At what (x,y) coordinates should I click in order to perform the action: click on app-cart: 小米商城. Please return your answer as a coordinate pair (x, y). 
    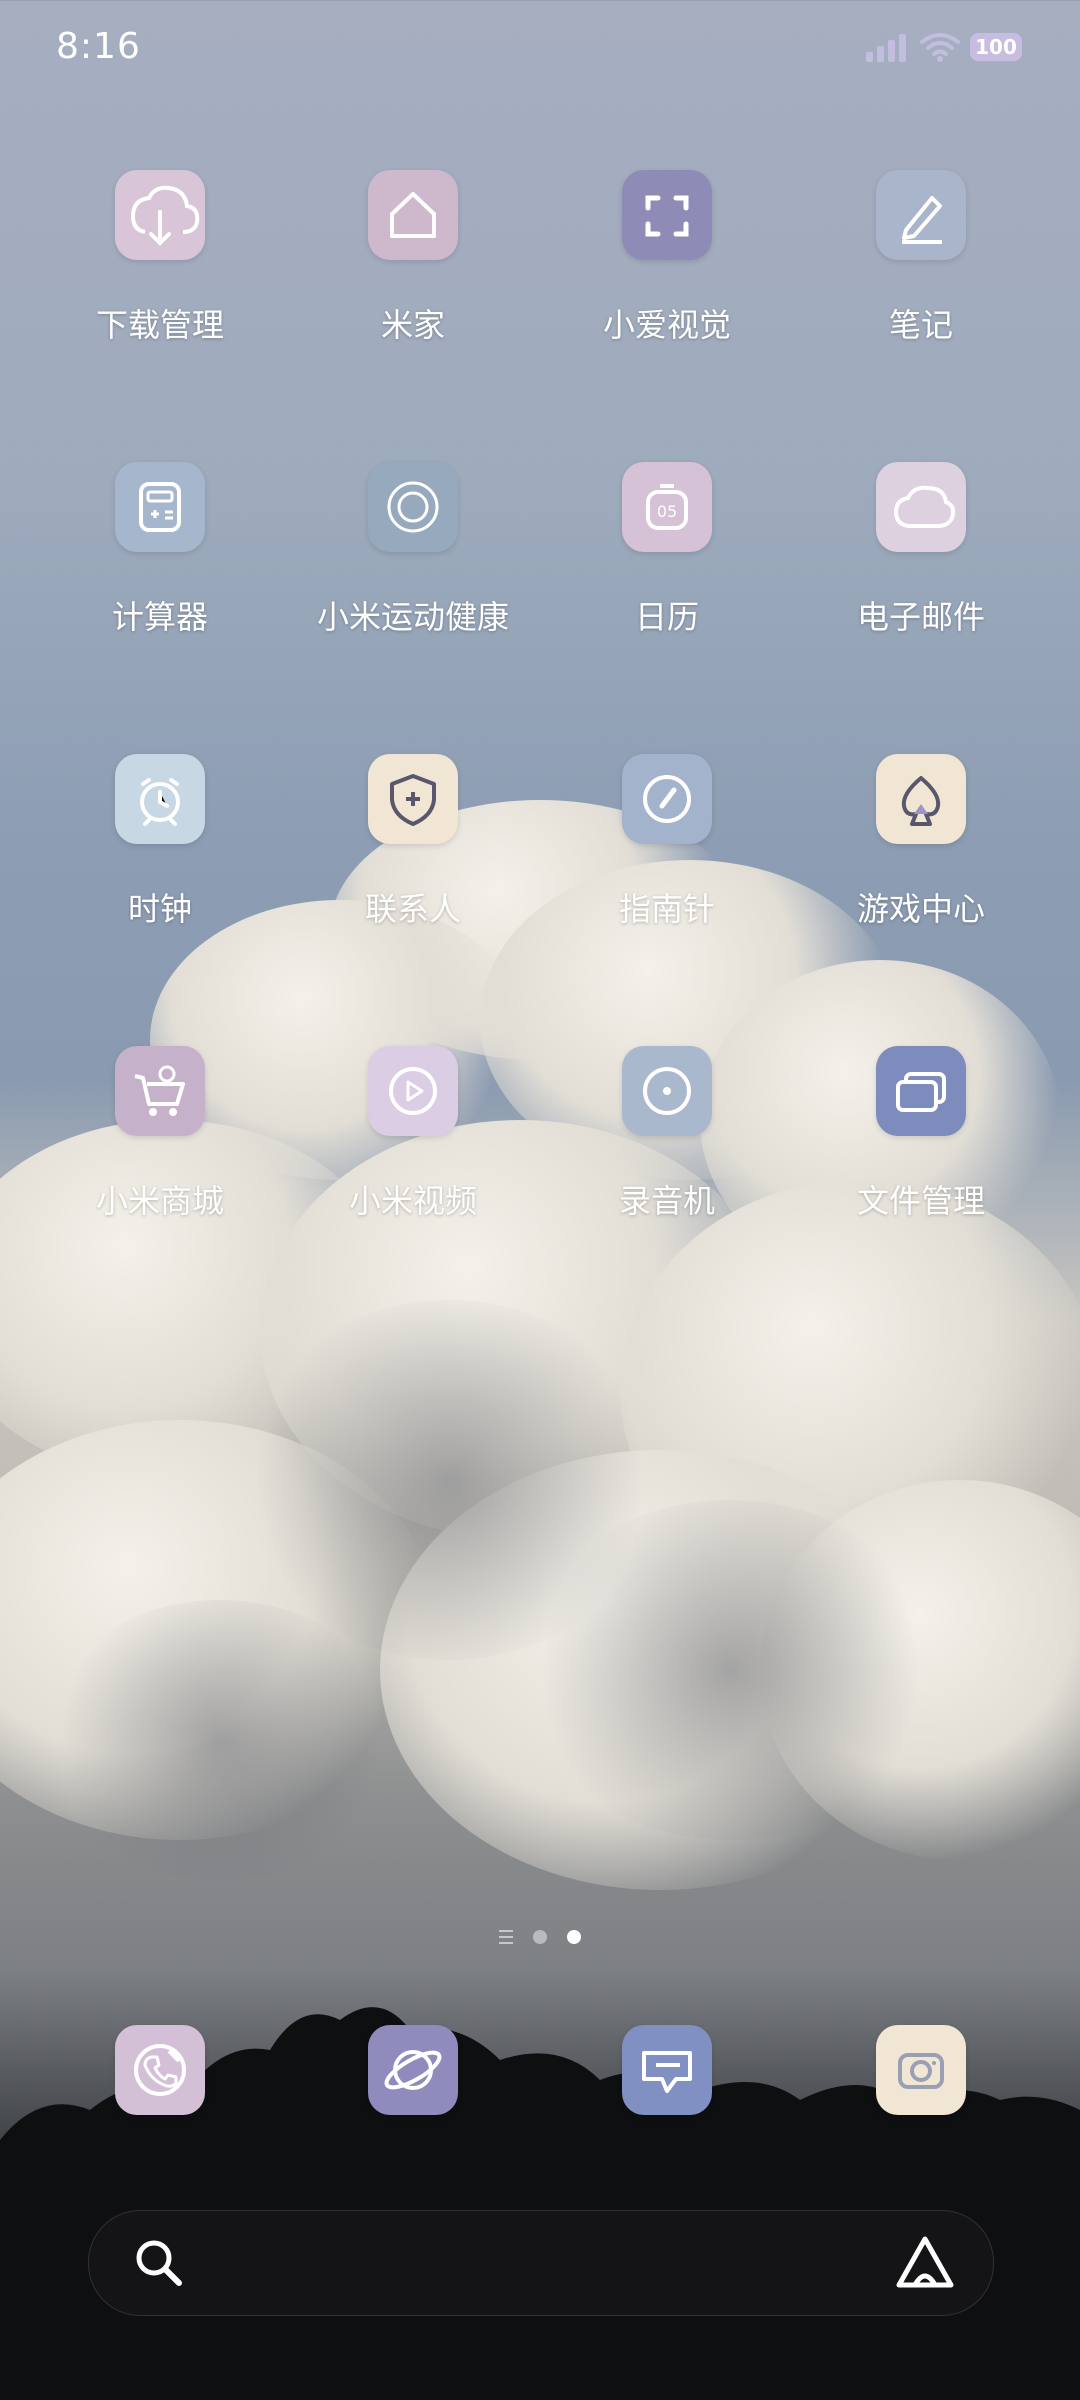
    Looking at the image, I should click on (160, 1134).